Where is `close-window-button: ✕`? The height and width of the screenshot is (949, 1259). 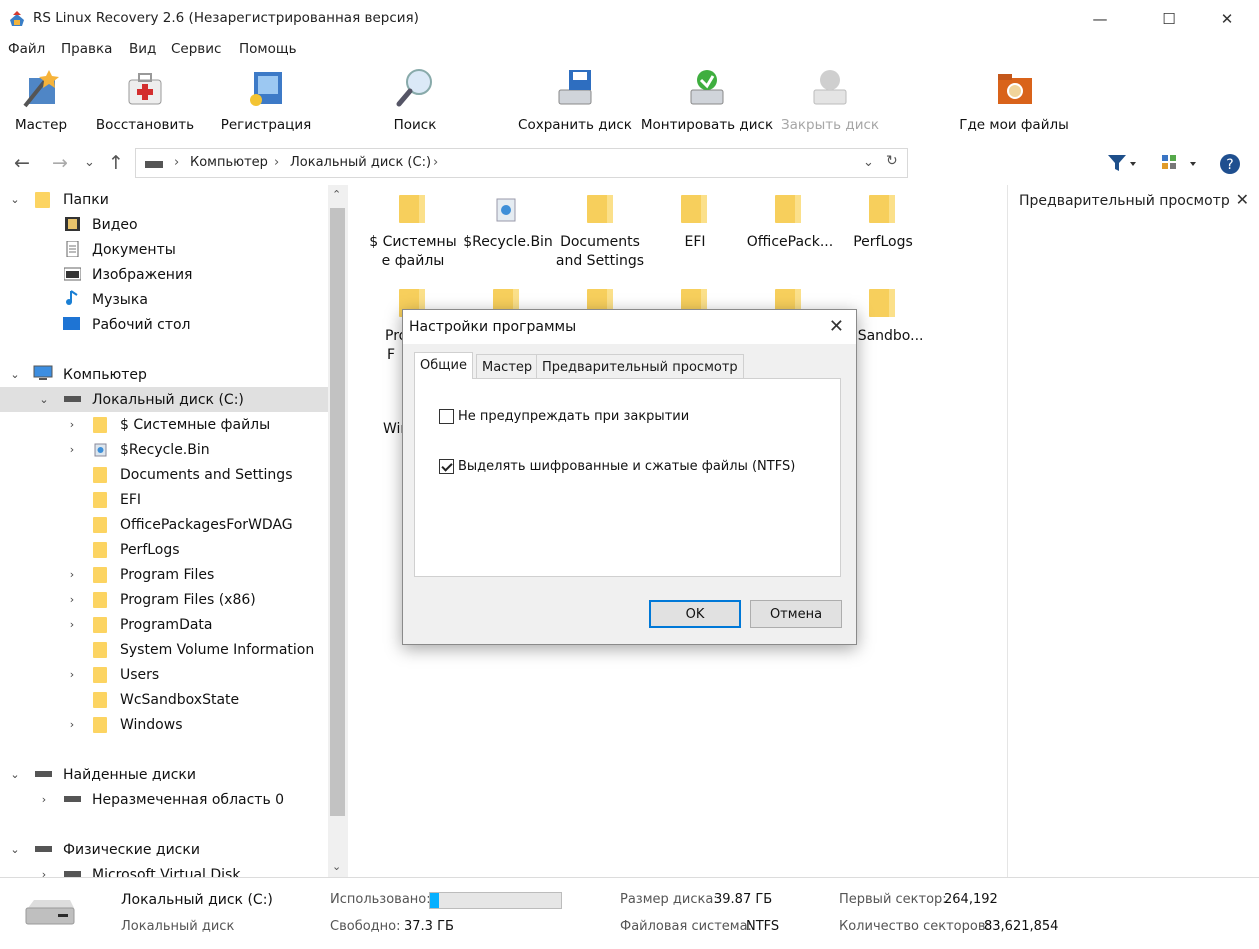
close-window-button: ✕ is located at coordinates (1227, 19).